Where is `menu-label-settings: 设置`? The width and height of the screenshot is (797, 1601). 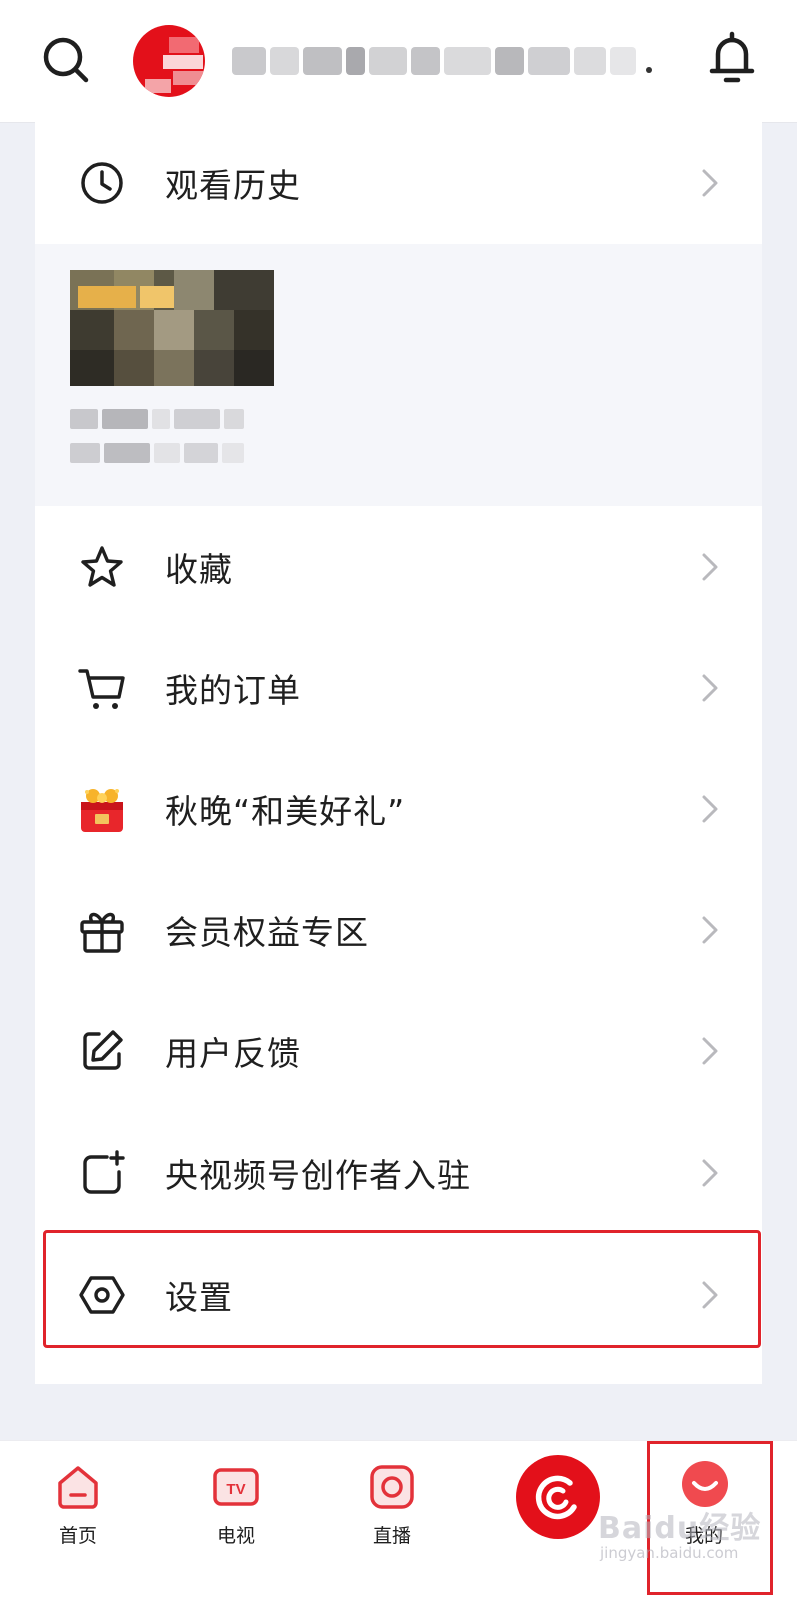
menu-label-settings: 设置 is located at coordinates (199, 1297).